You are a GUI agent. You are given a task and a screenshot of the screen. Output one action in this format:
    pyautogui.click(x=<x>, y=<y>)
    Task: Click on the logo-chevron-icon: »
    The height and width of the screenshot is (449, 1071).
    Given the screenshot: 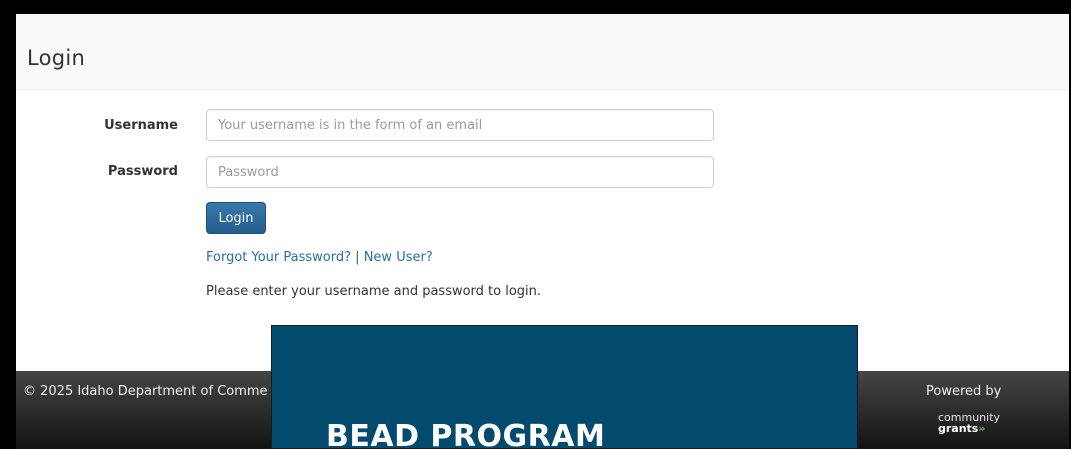 What is the action you would take?
    pyautogui.click(x=982, y=428)
    